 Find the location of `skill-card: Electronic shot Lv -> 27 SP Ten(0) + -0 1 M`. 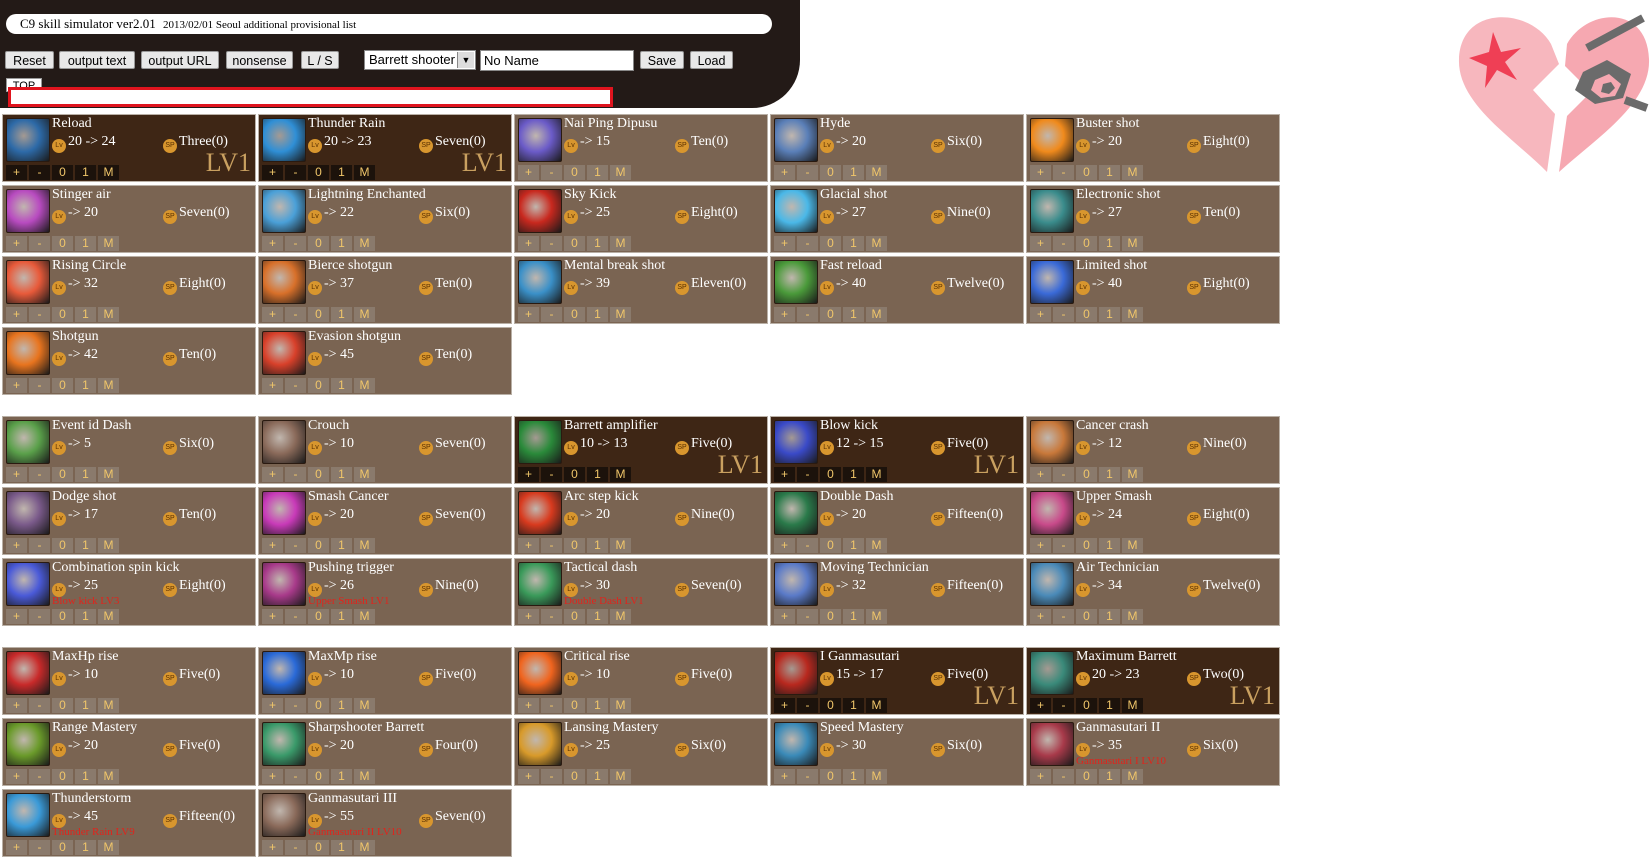

skill-card: Electronic shot Lv -> 27 SP Ten(0) + -0 1 M is located at coordinates (1153, 219).